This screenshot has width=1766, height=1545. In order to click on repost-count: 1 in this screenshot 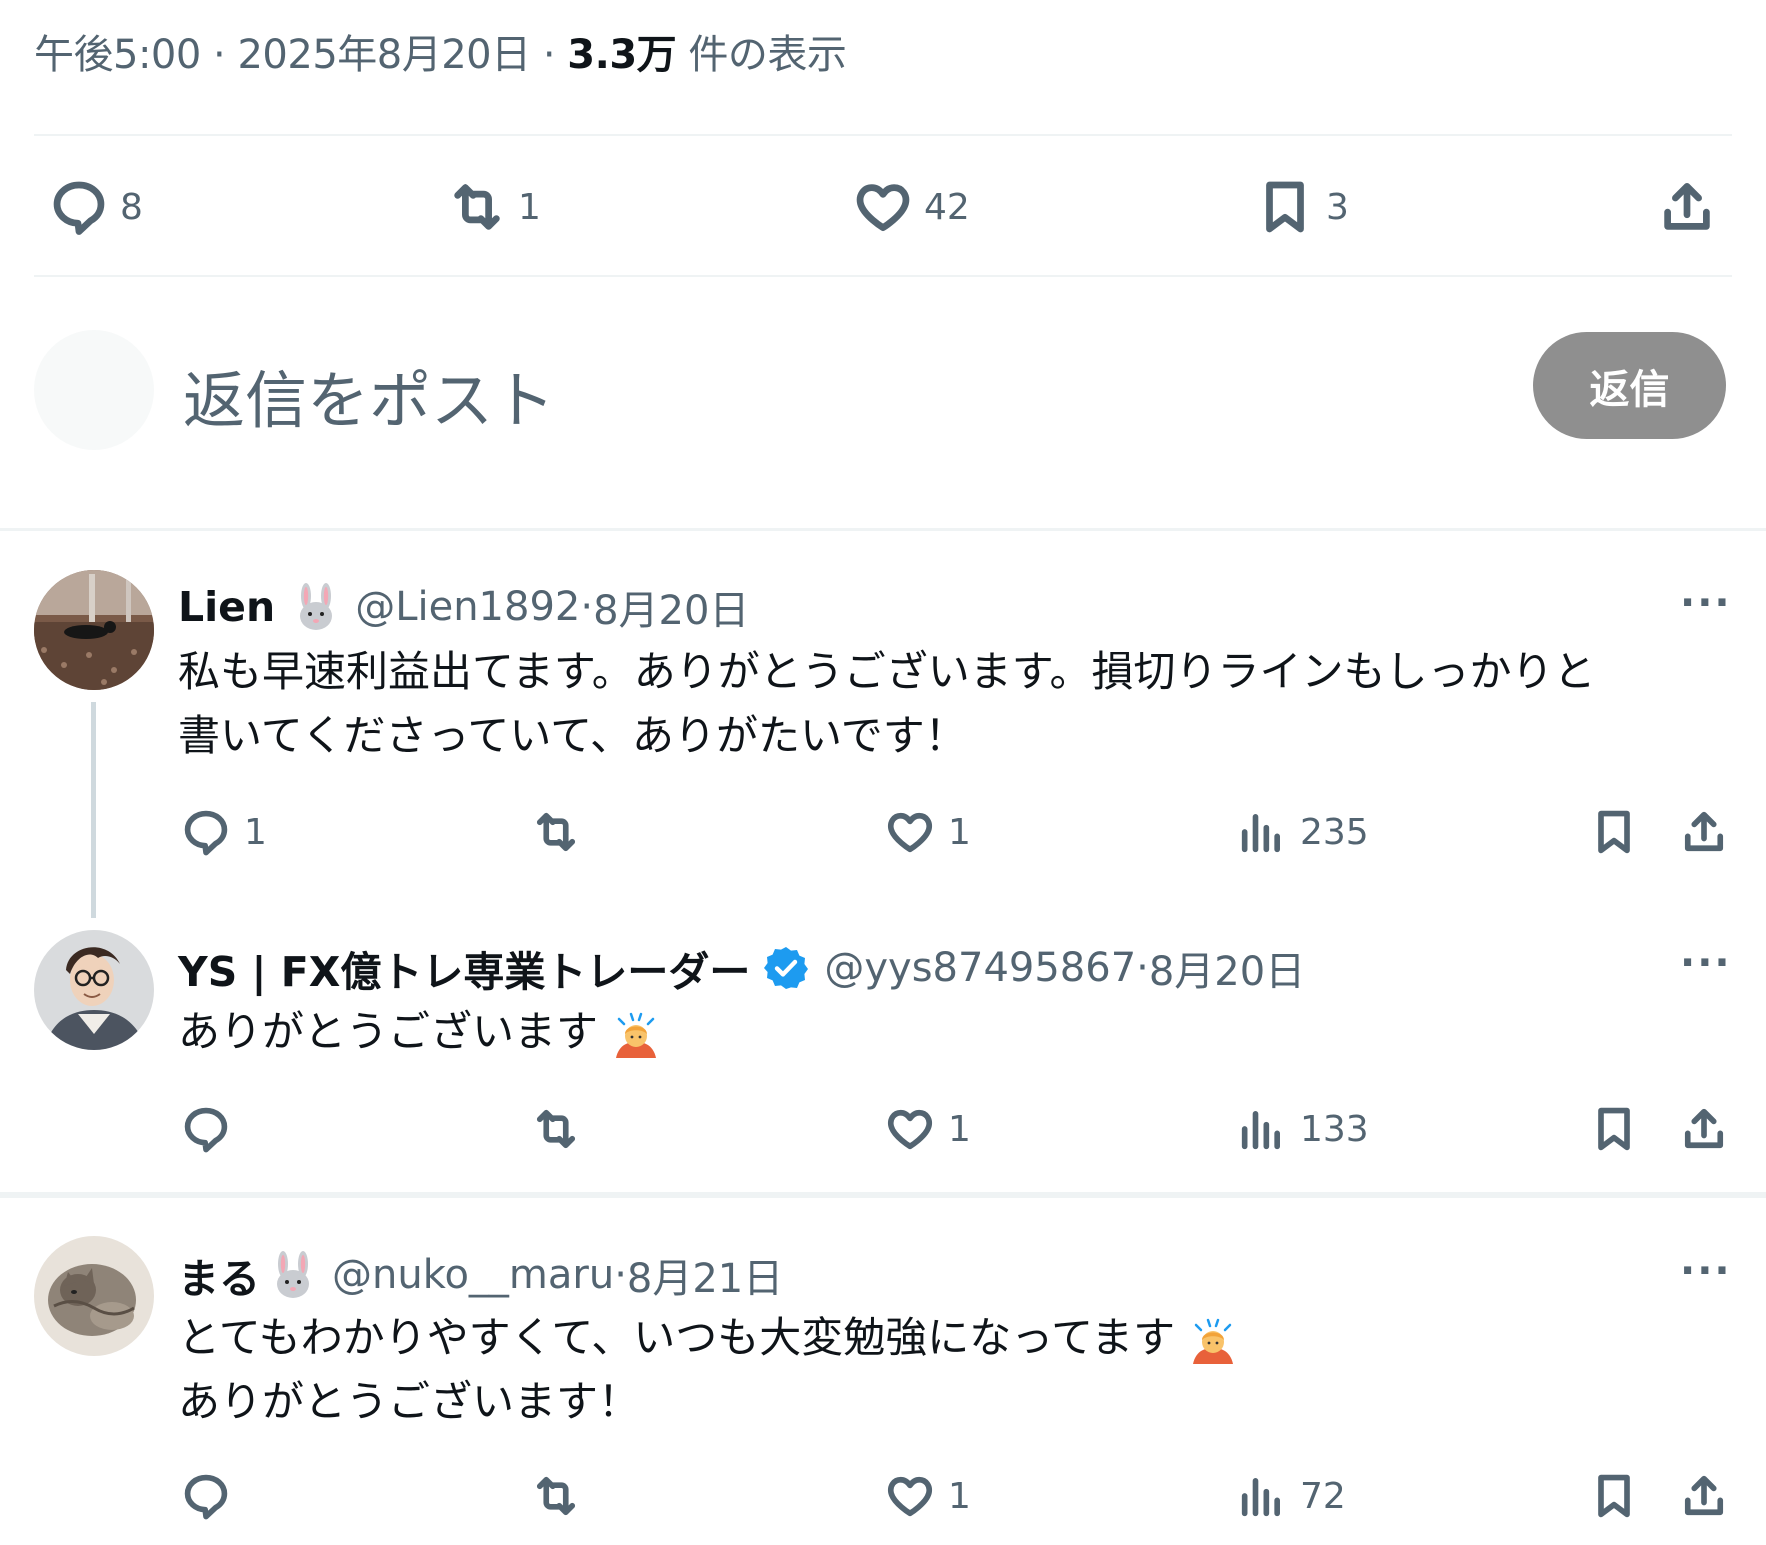, I will do `click(529, 207)`.